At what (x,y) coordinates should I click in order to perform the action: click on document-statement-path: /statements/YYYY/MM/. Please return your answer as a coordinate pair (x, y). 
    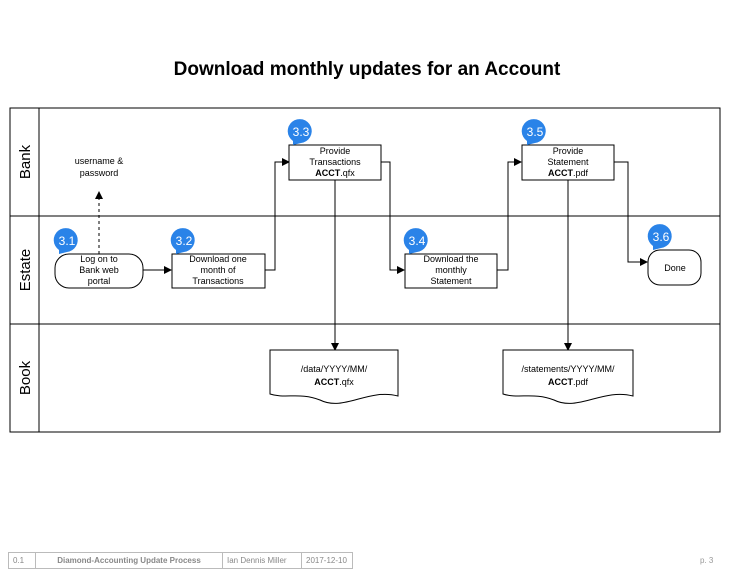
    Looking at the image, I should click on (568, 369).